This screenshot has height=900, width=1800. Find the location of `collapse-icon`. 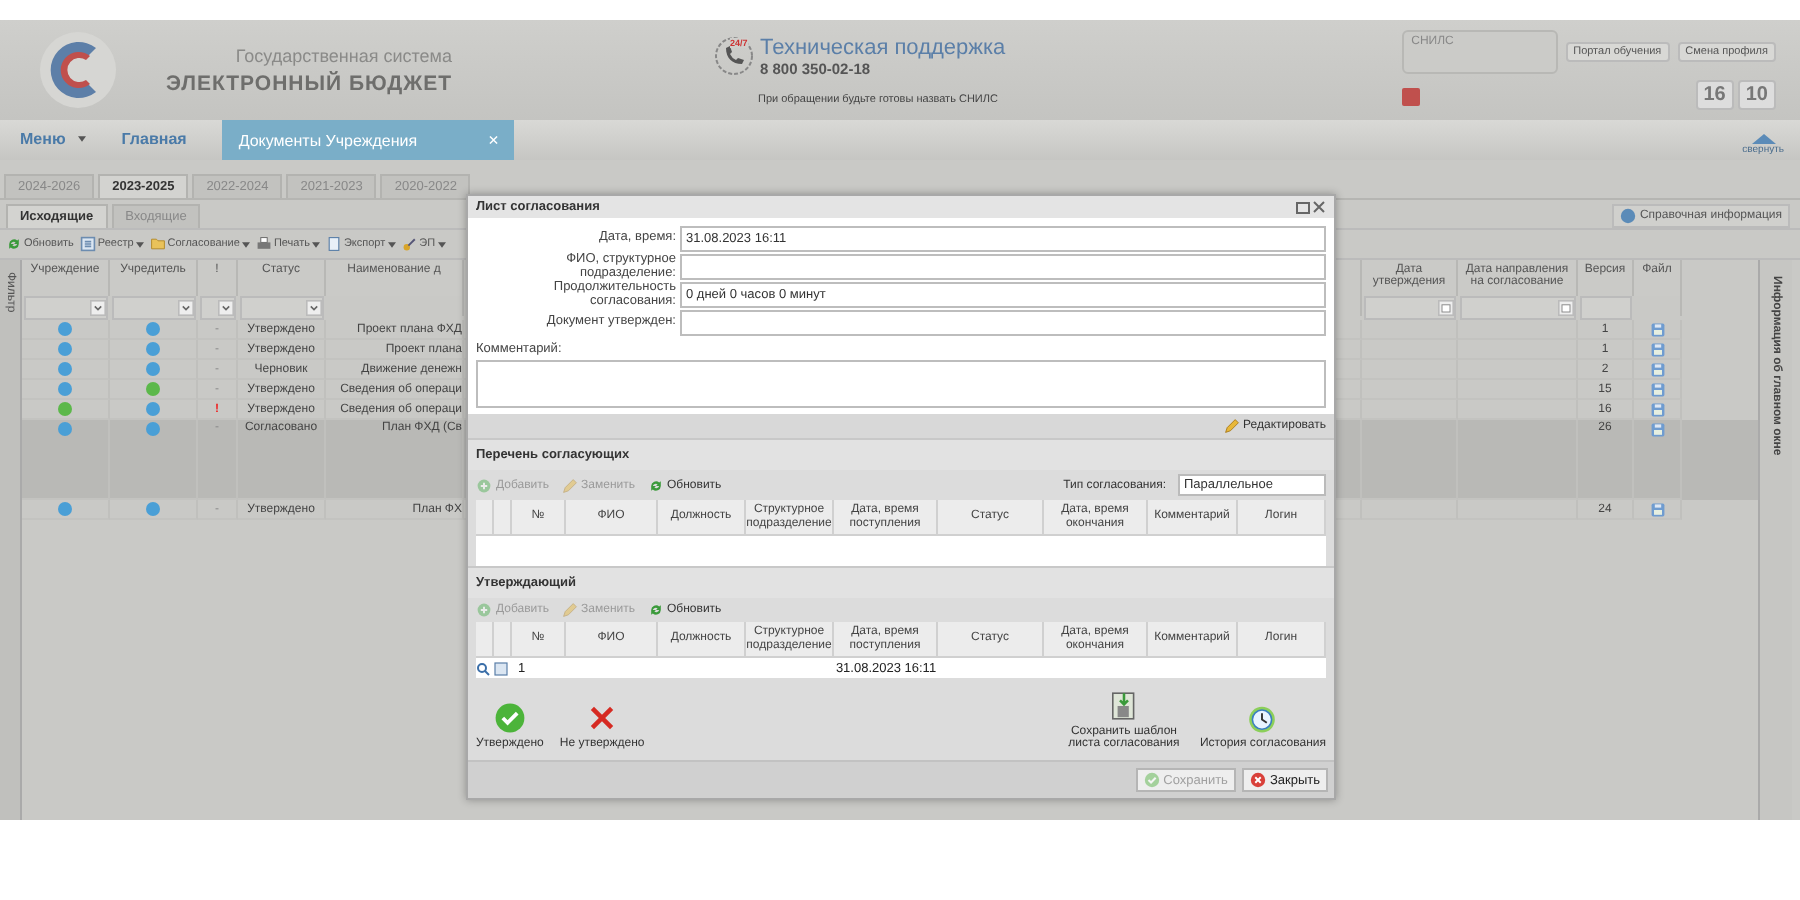

collapse-icon is located at coordinates (1763, 139).